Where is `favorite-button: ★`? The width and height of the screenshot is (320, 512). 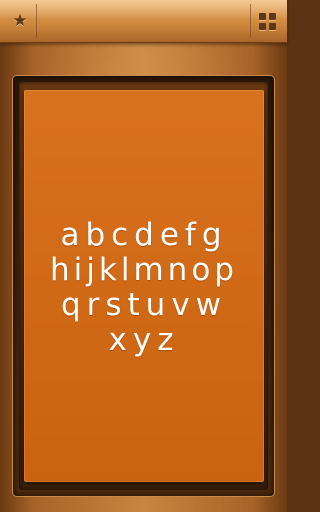
favorite-button: ★ is located at coordinates (20, 21).